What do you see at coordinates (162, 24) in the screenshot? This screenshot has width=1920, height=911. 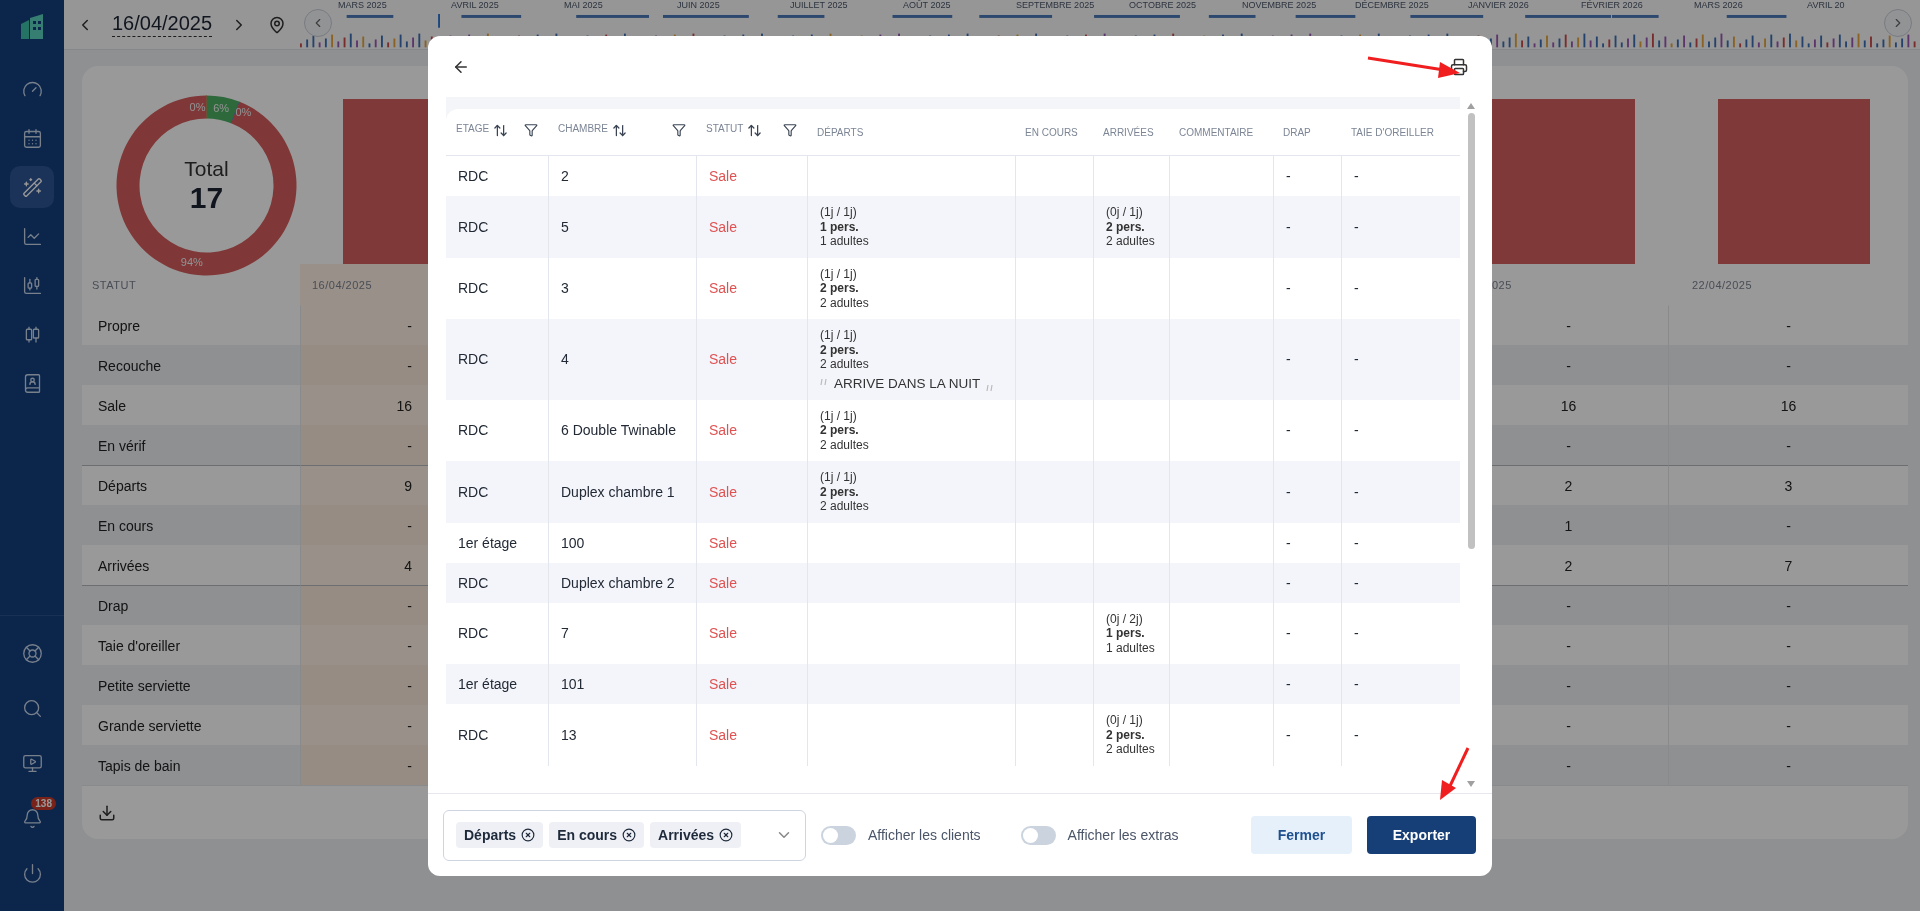 I see `current-date: 16/04/2025` at bounding box center [162, 24].